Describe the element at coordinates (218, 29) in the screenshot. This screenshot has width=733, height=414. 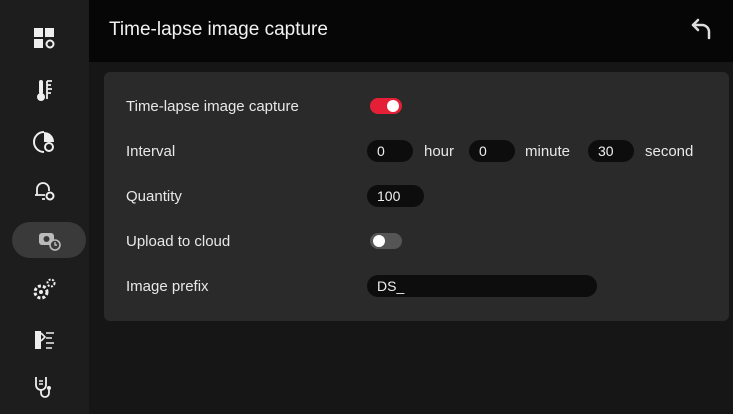
I see `page-title: Time-lapse image capture` at that location.